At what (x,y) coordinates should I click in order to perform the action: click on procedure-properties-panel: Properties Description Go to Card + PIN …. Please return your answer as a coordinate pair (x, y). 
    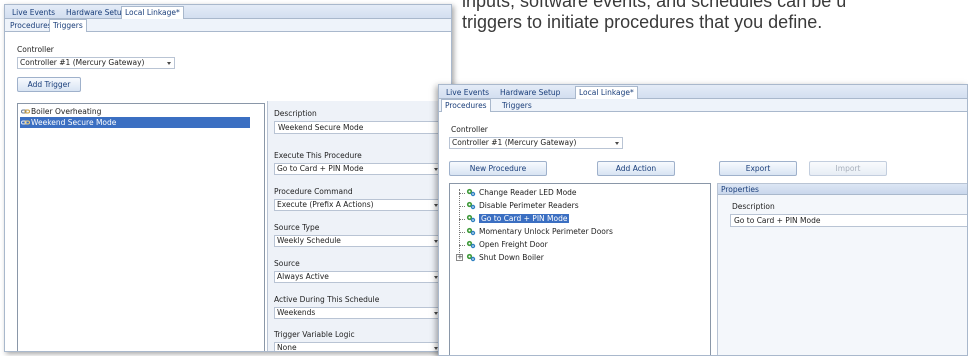
    Looking at the image, I should click on (842, 269).